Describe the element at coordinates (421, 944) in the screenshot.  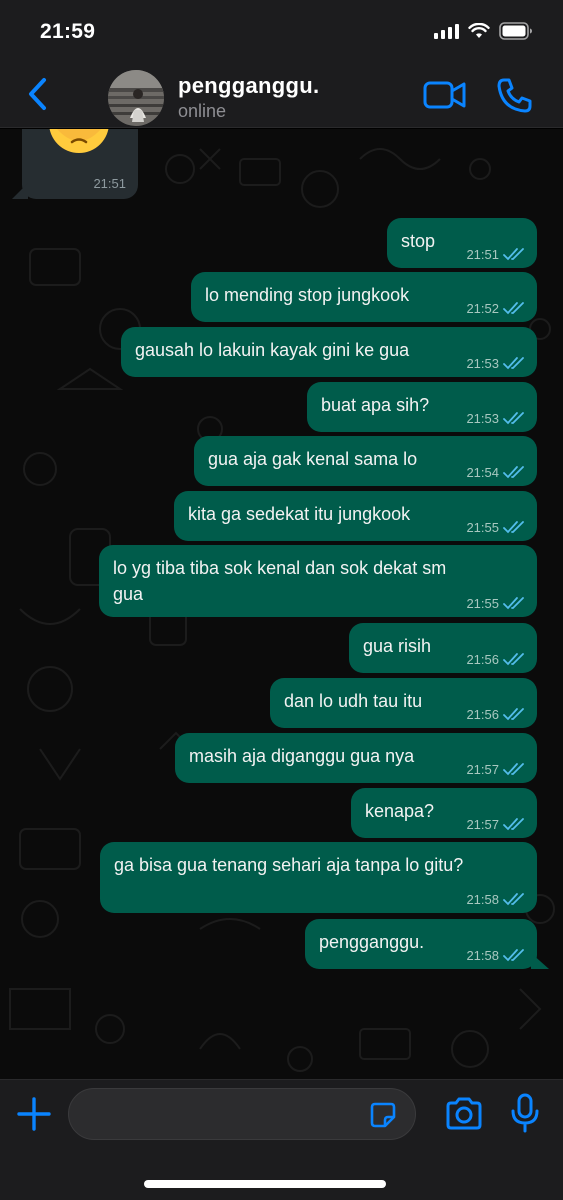
I see `outgoing-message: pengganggu. 21:58` at that location.